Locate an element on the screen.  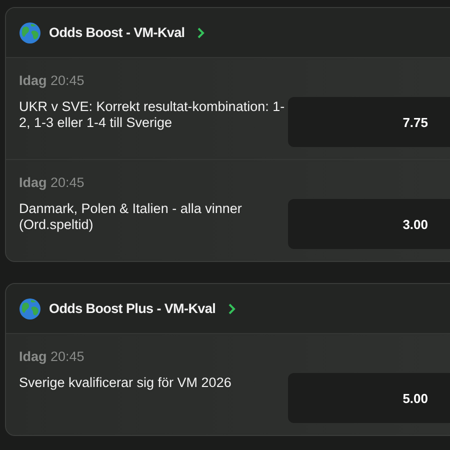
bet-description: Danmark, Polen & Italien - alla vinner (Ord.speltid) is located at coordinates (131, 217).